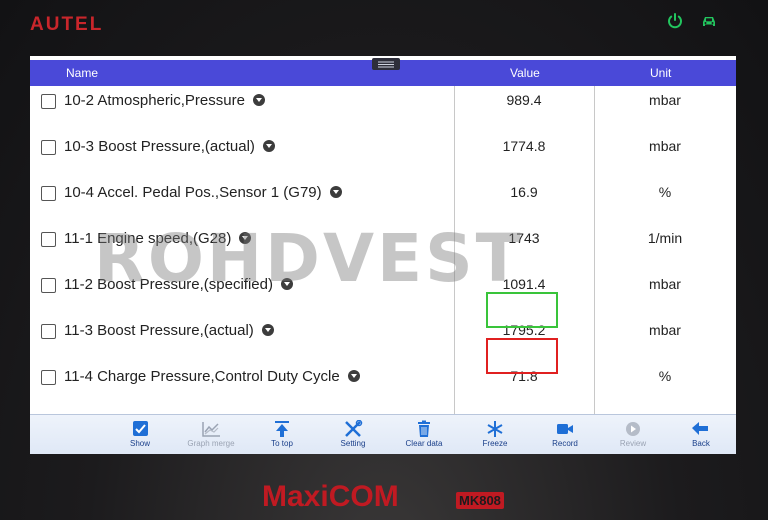 This screenshot has width=768, height=520. Describe the element at coordinates (159, 330) in the screenshot. I see `parameter-name: 11-3 Boost Pressure,(actual)` at that location.